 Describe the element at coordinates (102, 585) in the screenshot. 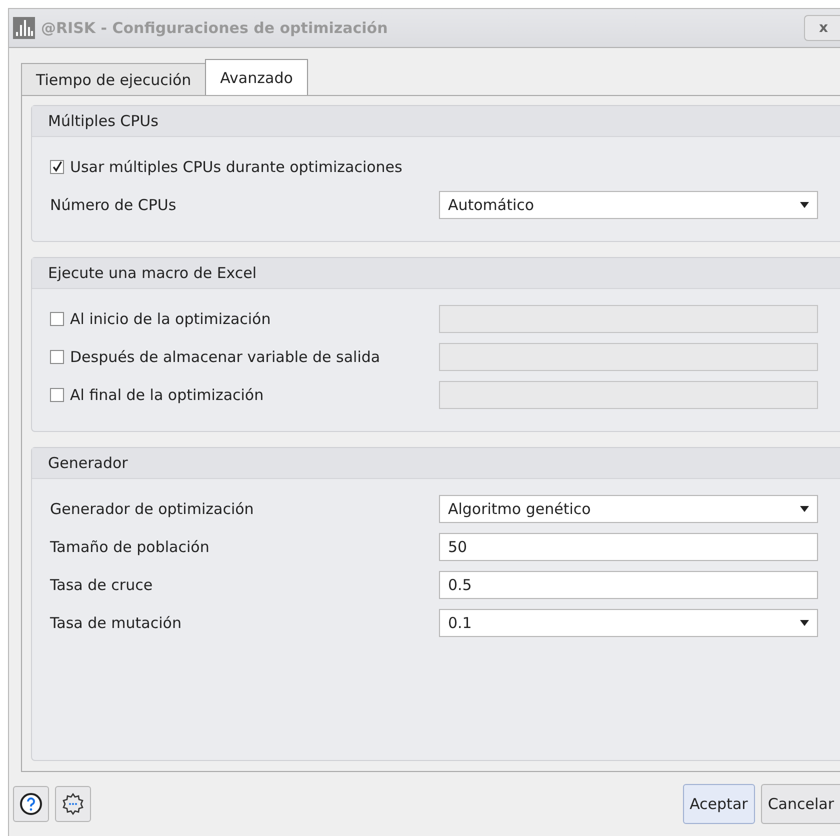

I see `field-label: Tasa de cruce` at that location.